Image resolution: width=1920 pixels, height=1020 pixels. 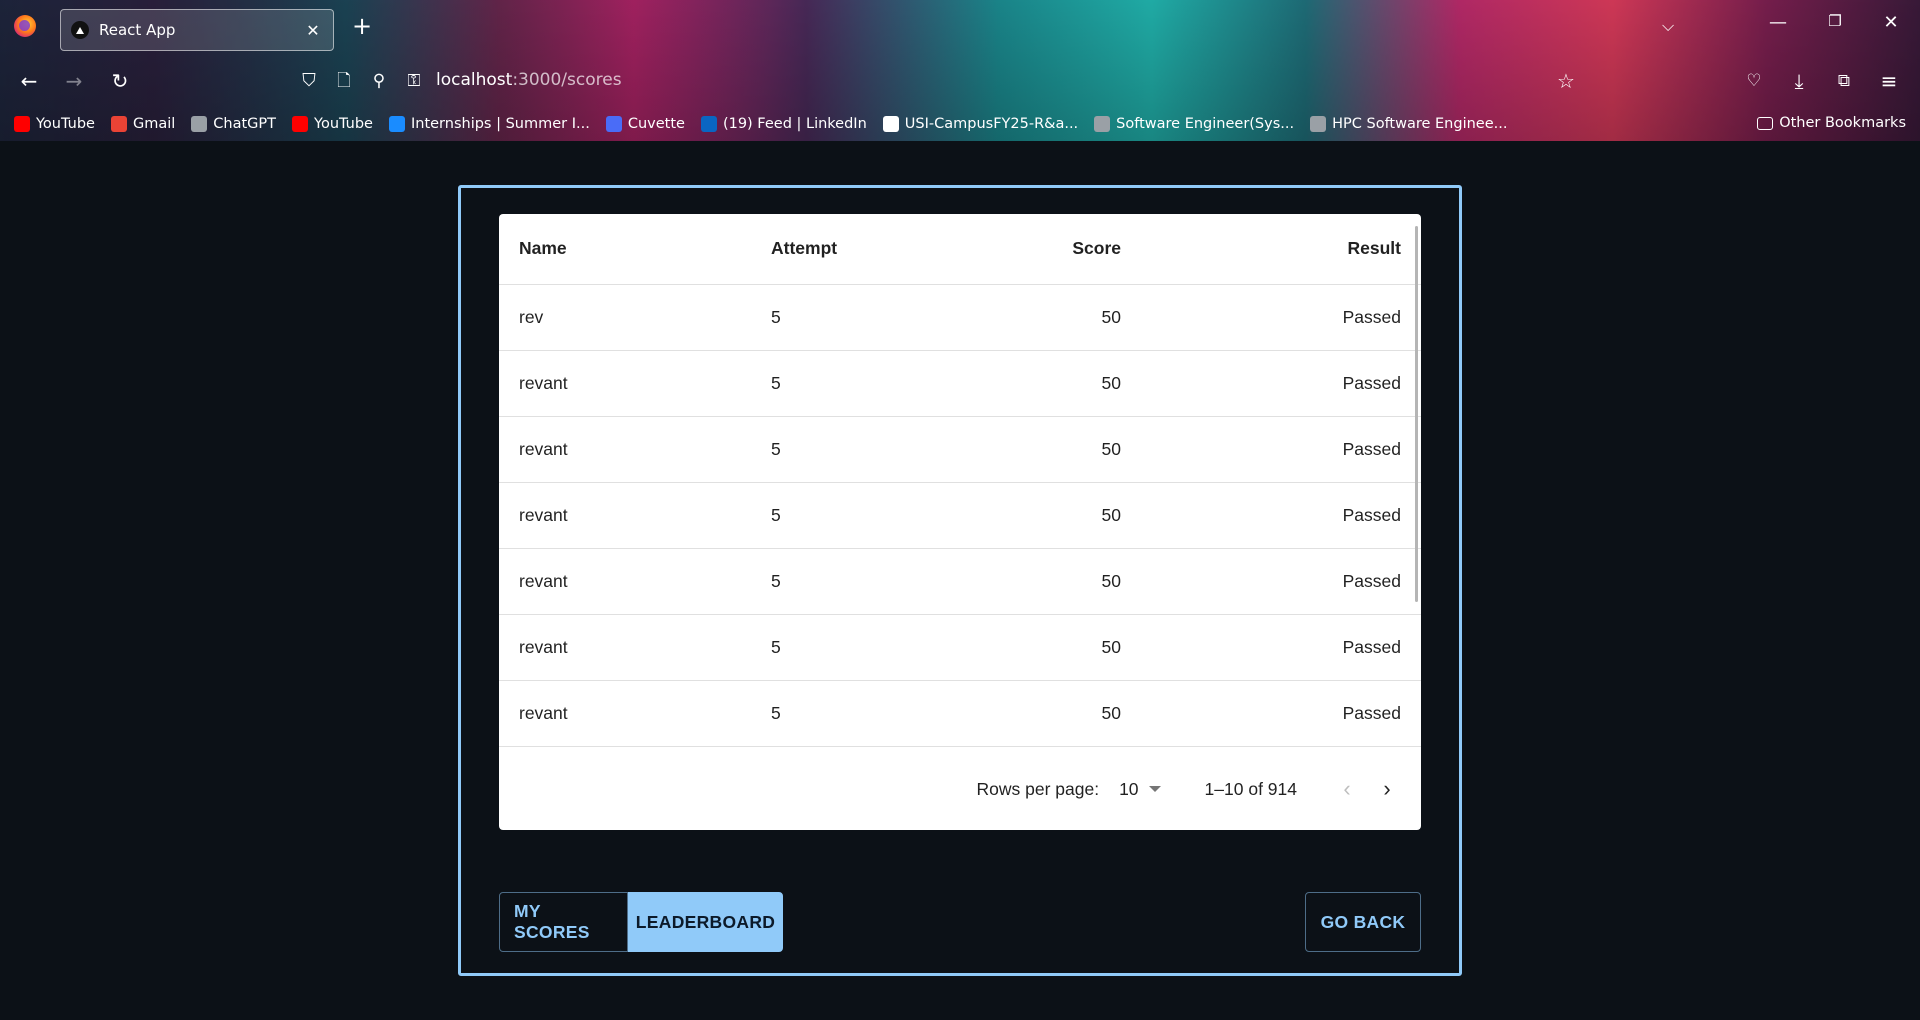 I want to click on close-window-icon: ✕, so click(x=1891, y=22).